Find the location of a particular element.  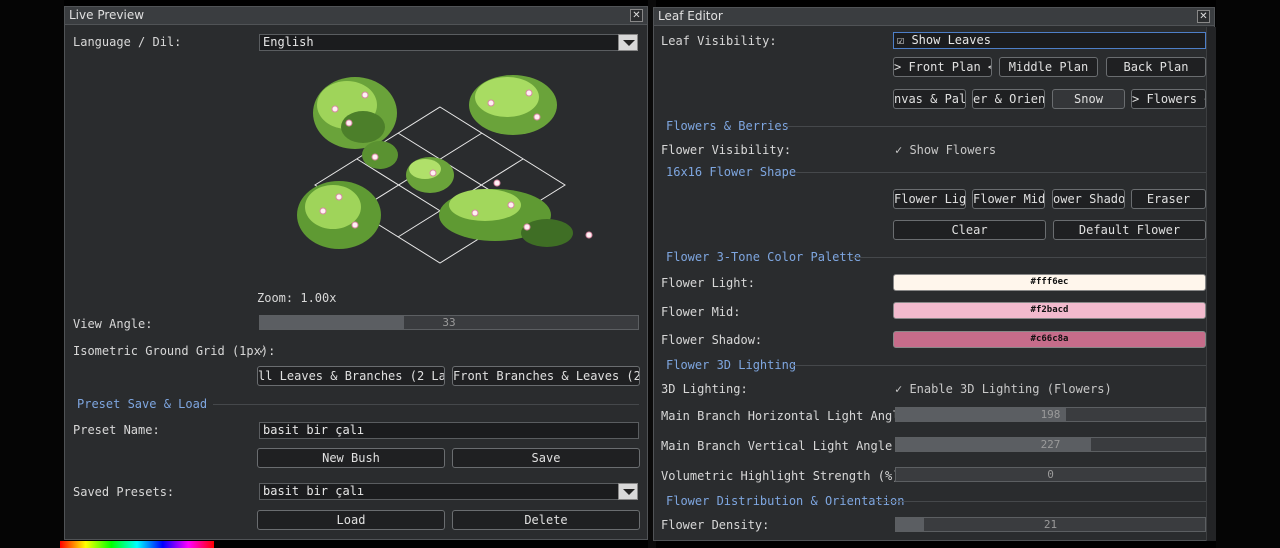

view-angle-value: 33 is located at coordinates (449, 322).